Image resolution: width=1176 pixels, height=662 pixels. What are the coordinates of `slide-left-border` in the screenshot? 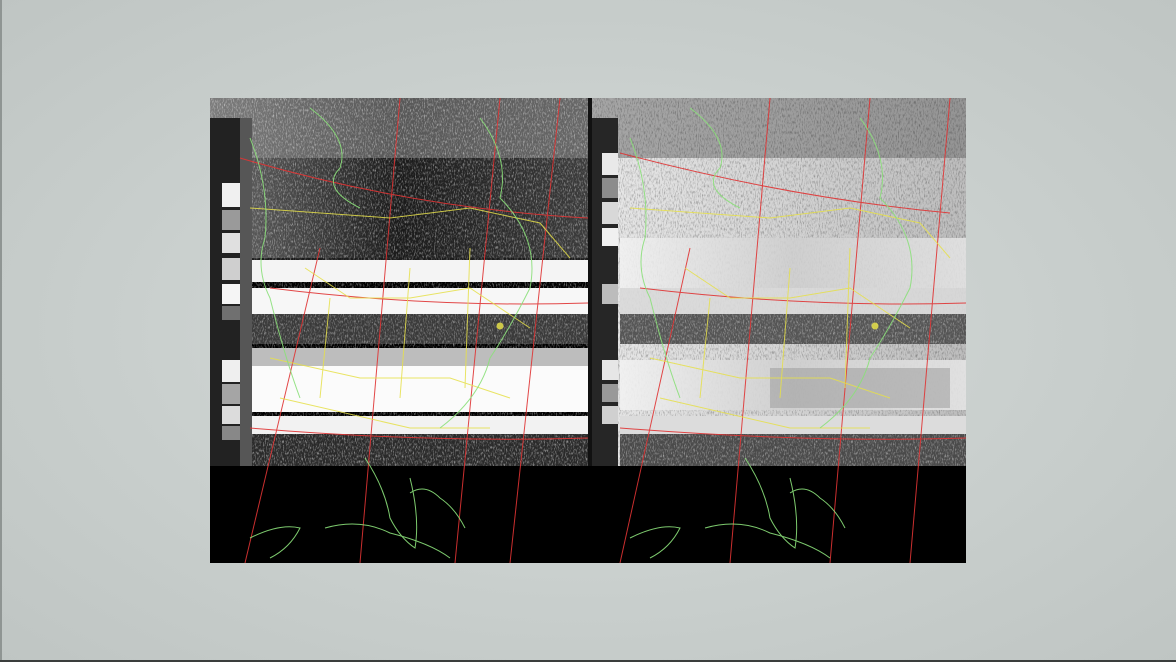 It's located at (1, 331).